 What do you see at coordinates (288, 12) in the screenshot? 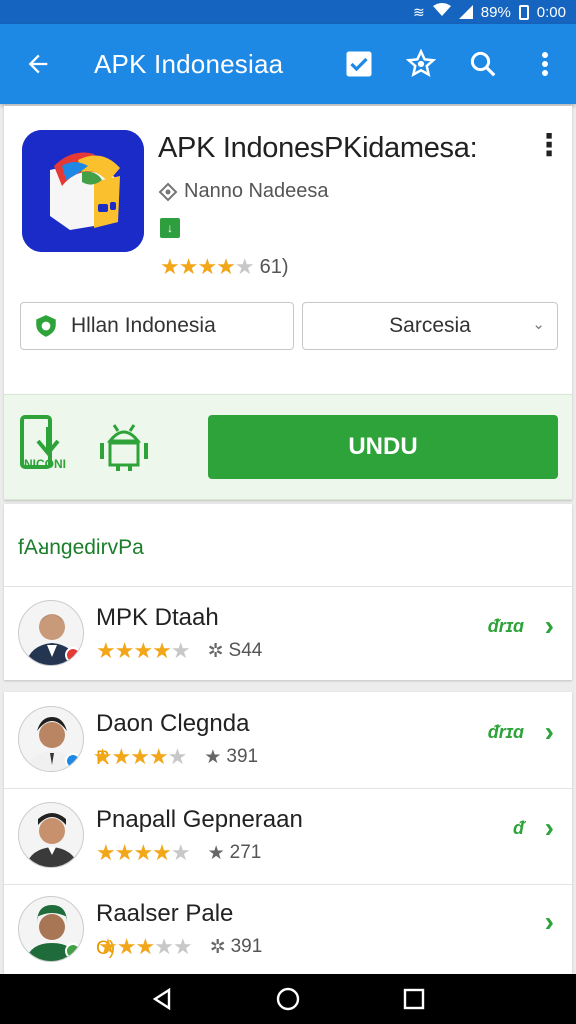
I see `status-bar: ≋ 89% 0:00` at bounding box center [288, 12].